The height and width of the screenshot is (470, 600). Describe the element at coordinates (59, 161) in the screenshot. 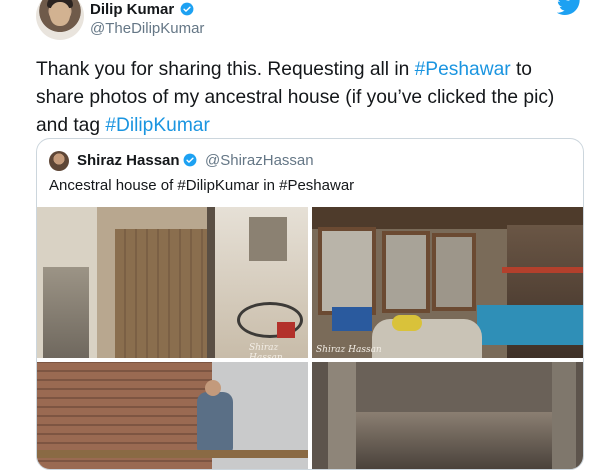

I see `quoted-author-avatar` at that location.